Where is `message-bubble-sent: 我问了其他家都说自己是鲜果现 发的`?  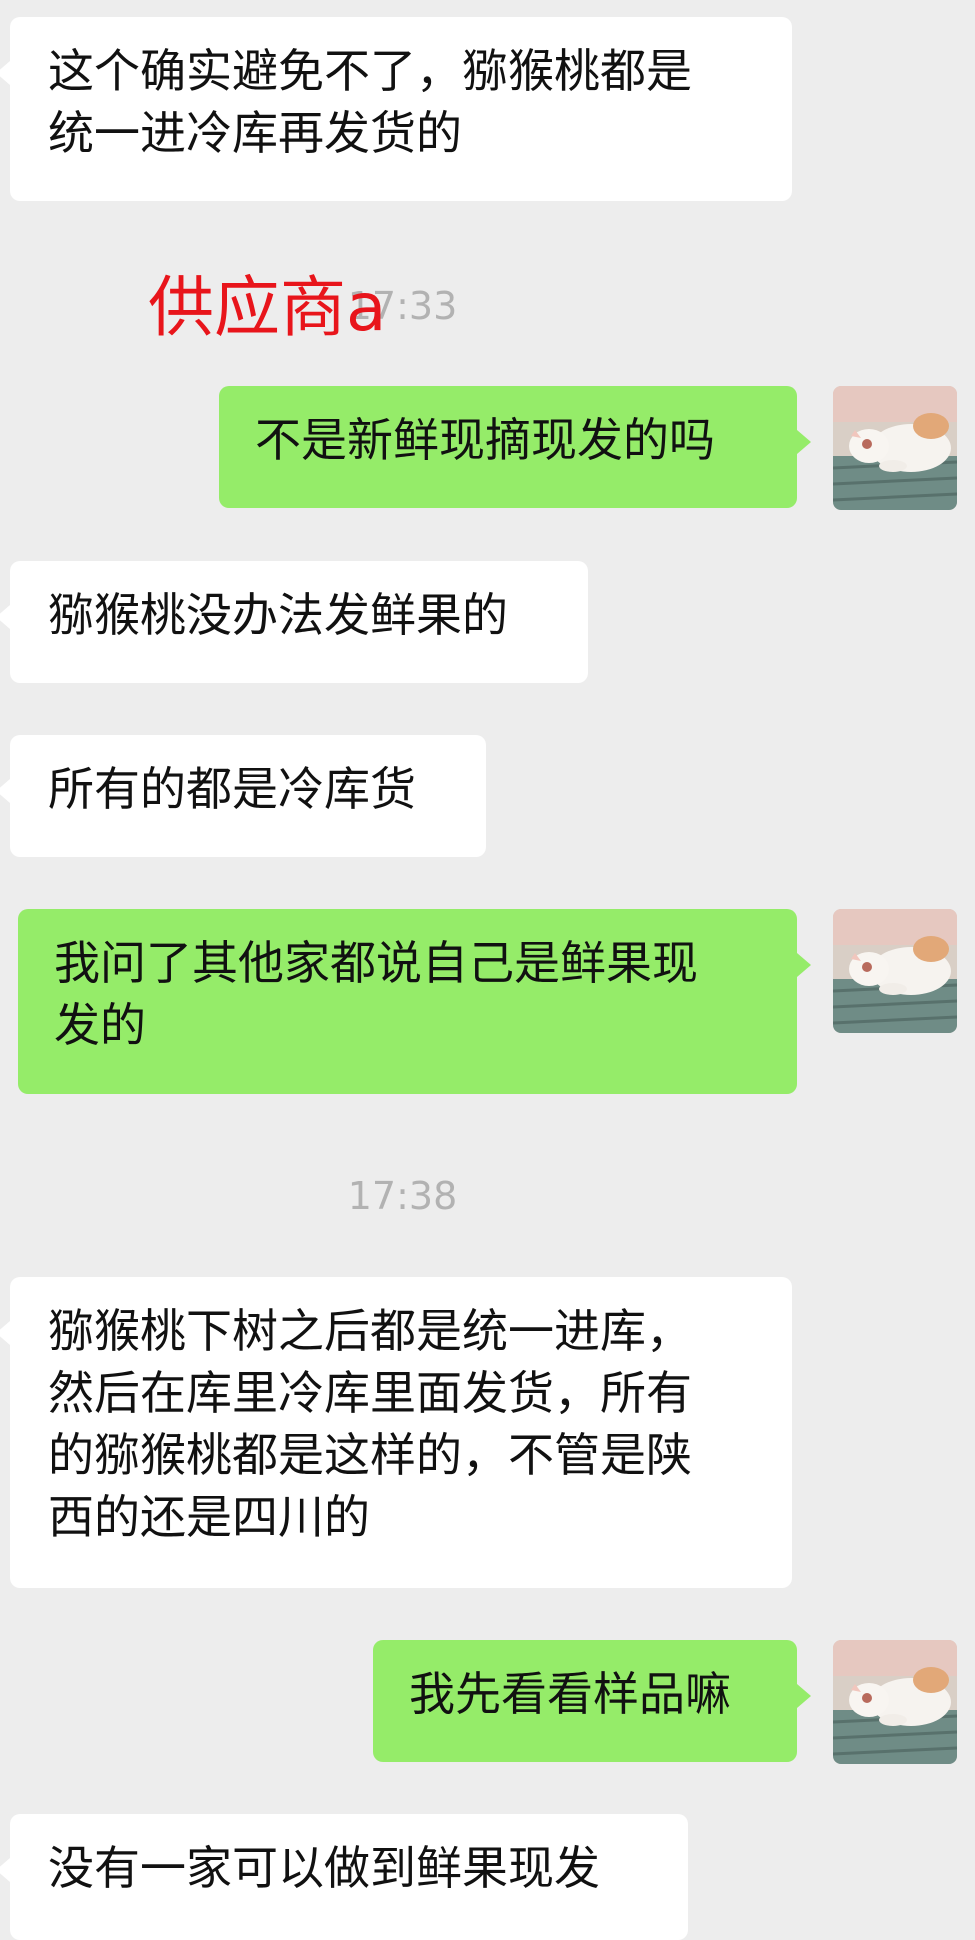
message-bubble-sent: 我问了其他家都说自己是鲜果现 发的 is located at coordinates (414, 1001).